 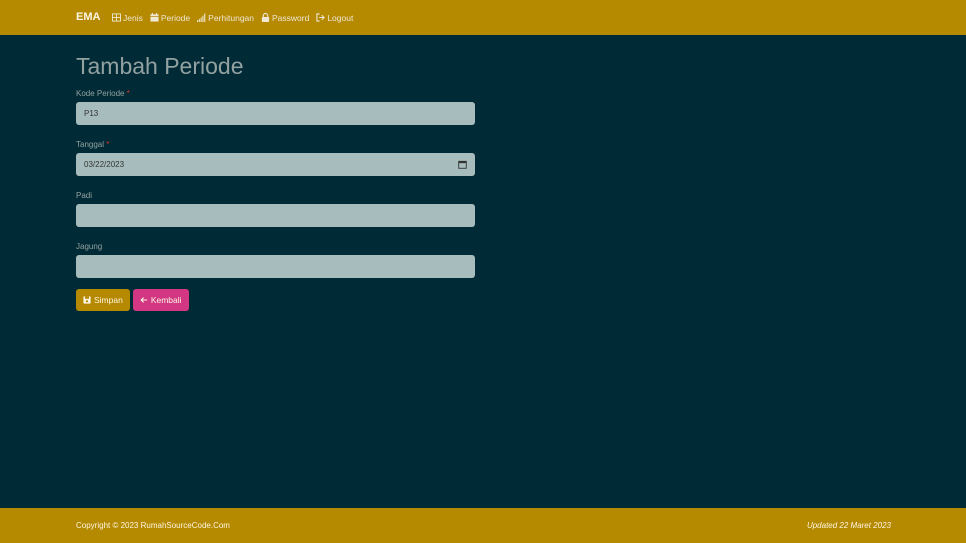 I want to click on field-label-text: Tanggal, so click(x=90, y=144).